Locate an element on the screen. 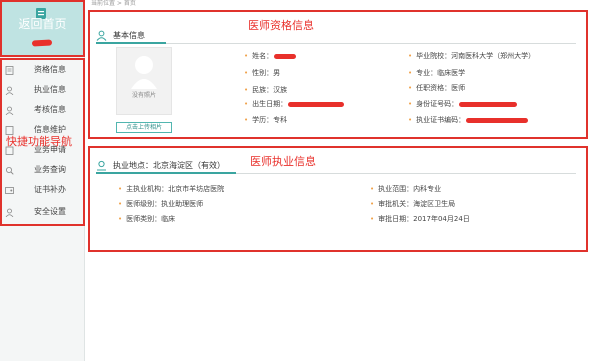  name-field: • 姓名： is located at coordinates (270, 56).